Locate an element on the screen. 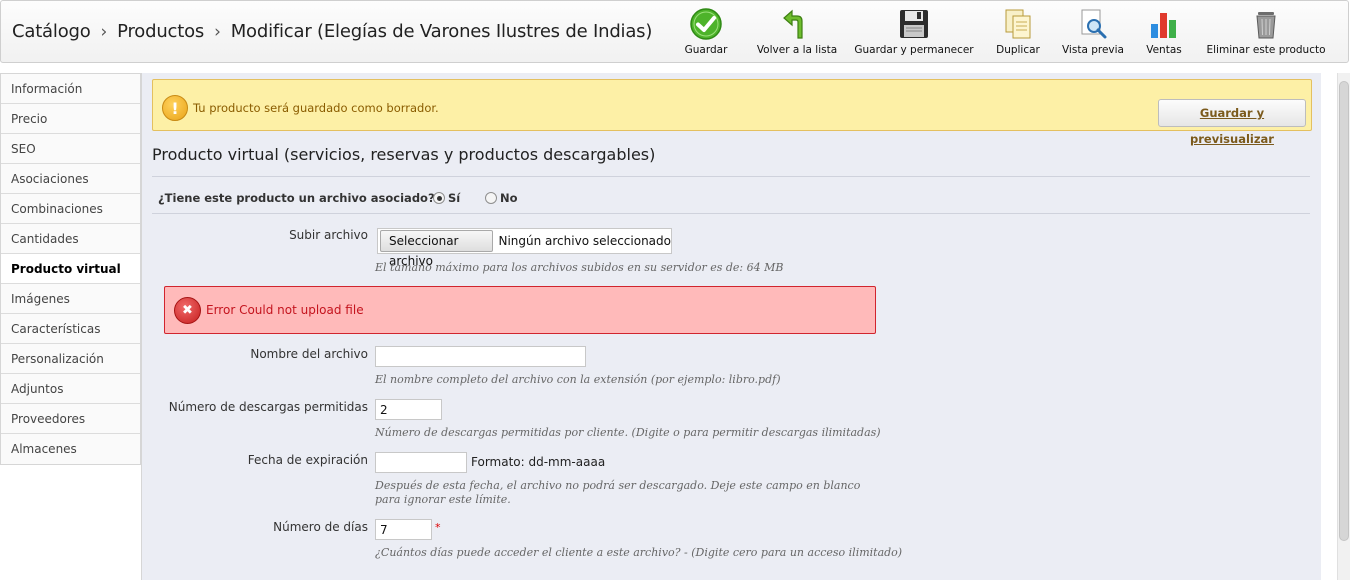  sidebar-item-combinaciones: Combinaciones is located at coordinates (70, 209).